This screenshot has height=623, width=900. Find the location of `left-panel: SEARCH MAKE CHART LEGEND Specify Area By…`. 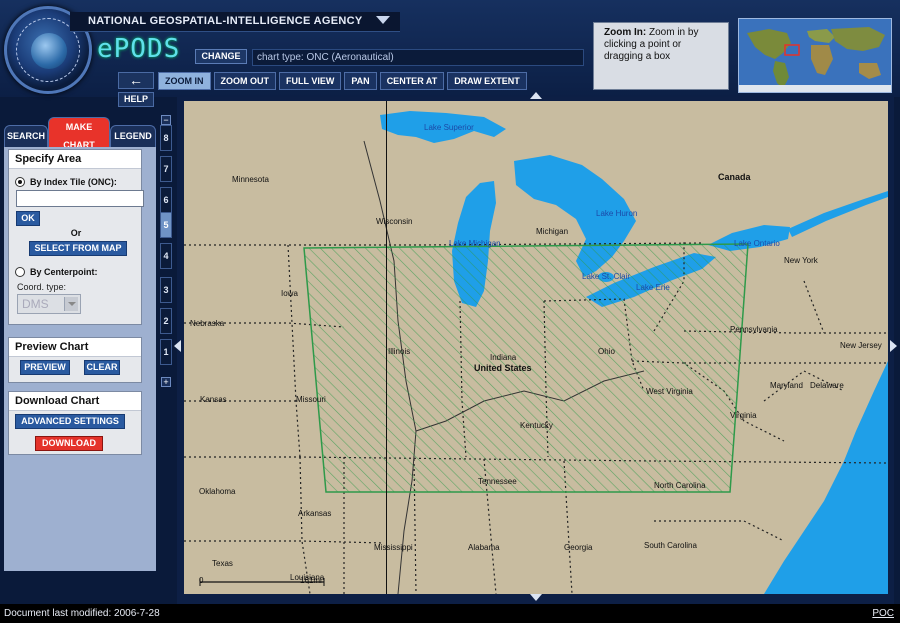

left-panel: SEARCH MAKE CHART LEGEND Specify Area By… is located at coordinates (79, 357).